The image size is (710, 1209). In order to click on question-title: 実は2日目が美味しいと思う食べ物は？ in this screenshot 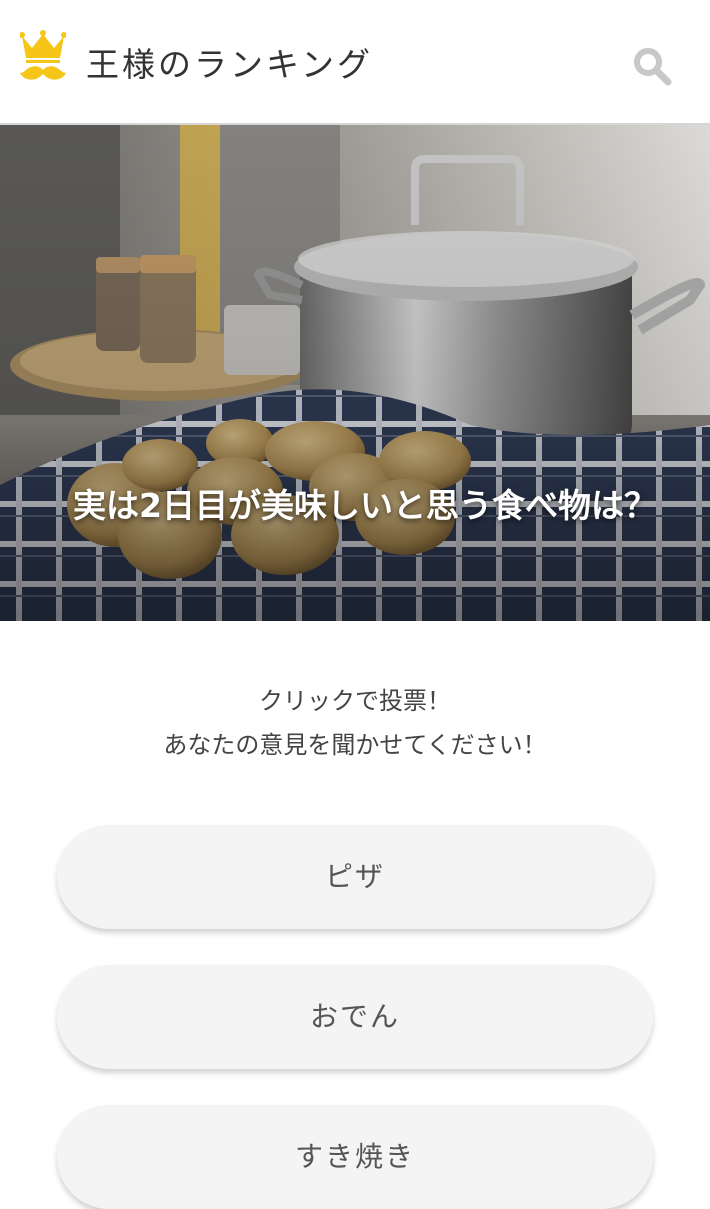, I will do `click(365, 505)`.